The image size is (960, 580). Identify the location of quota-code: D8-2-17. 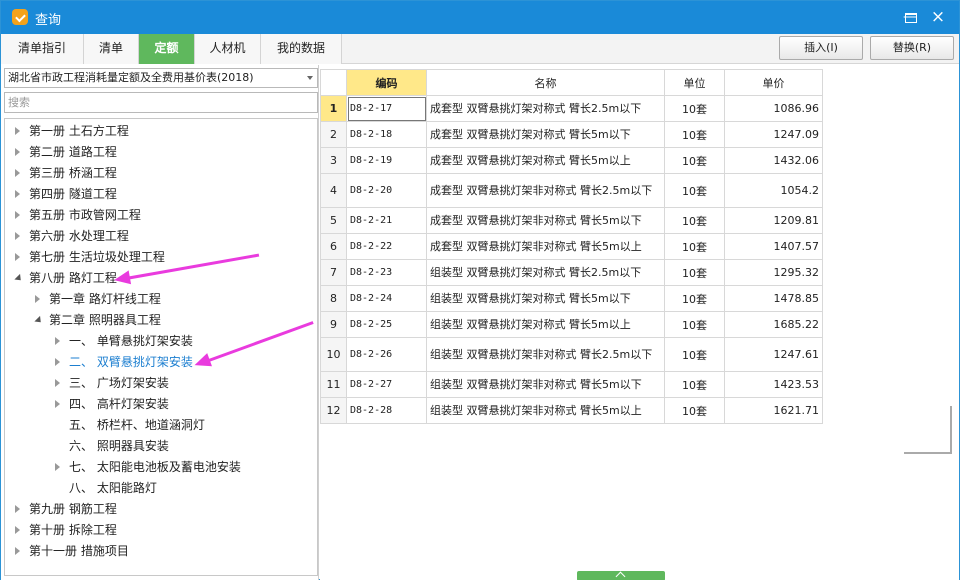
(386, 108).